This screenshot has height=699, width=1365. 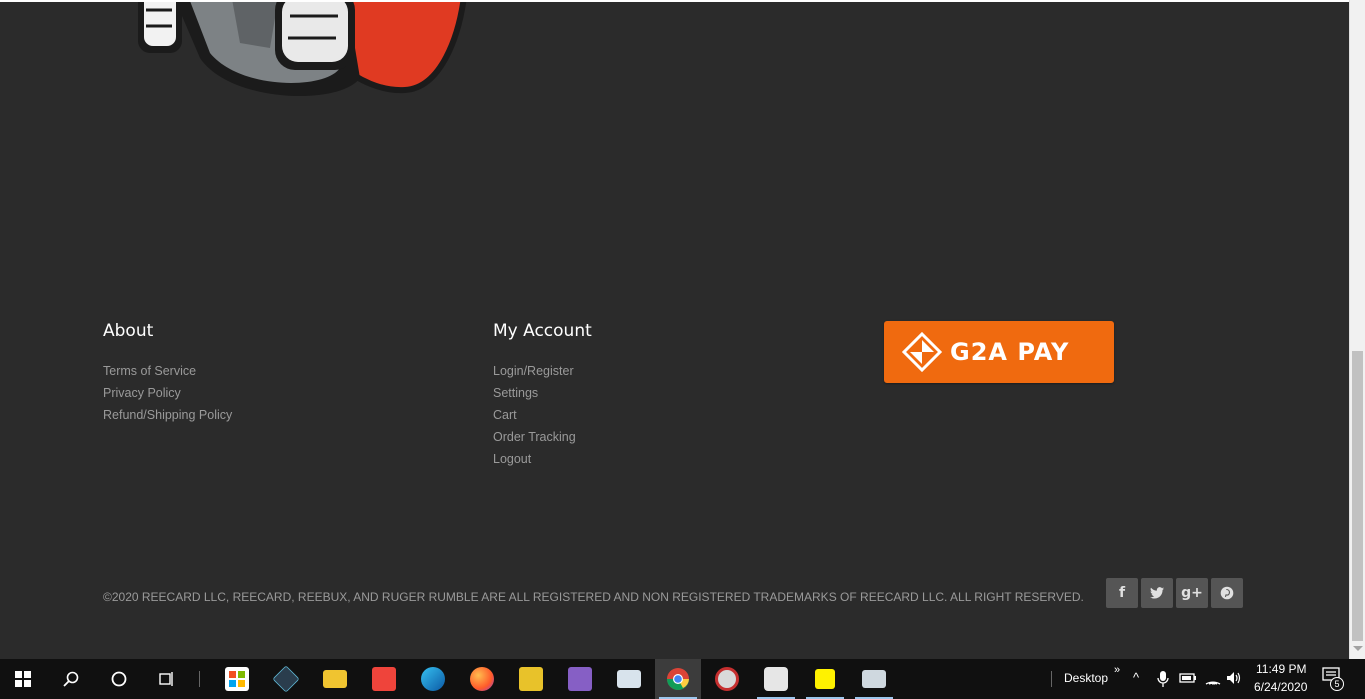 What do you see at coordinates (1163, 679) in the screenshot?
I see `microphone-icon` at bounding box center [1163, 679].